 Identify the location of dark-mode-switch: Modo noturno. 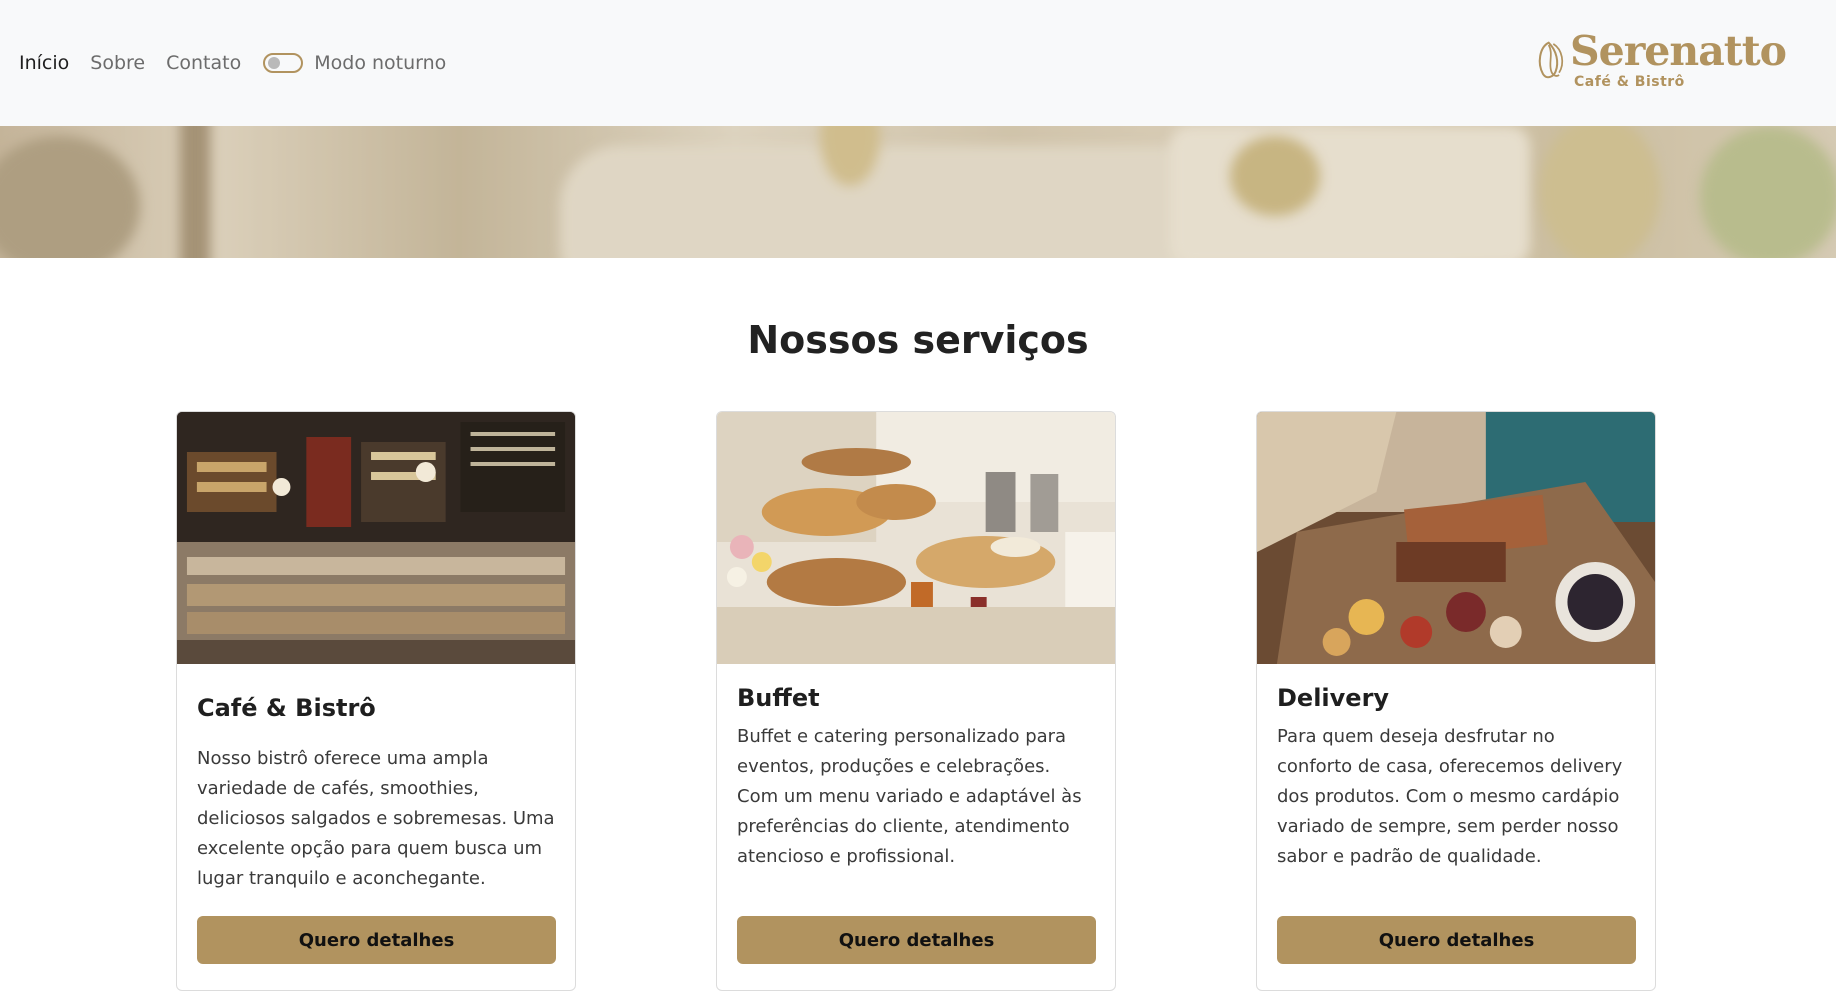
(354, 63).